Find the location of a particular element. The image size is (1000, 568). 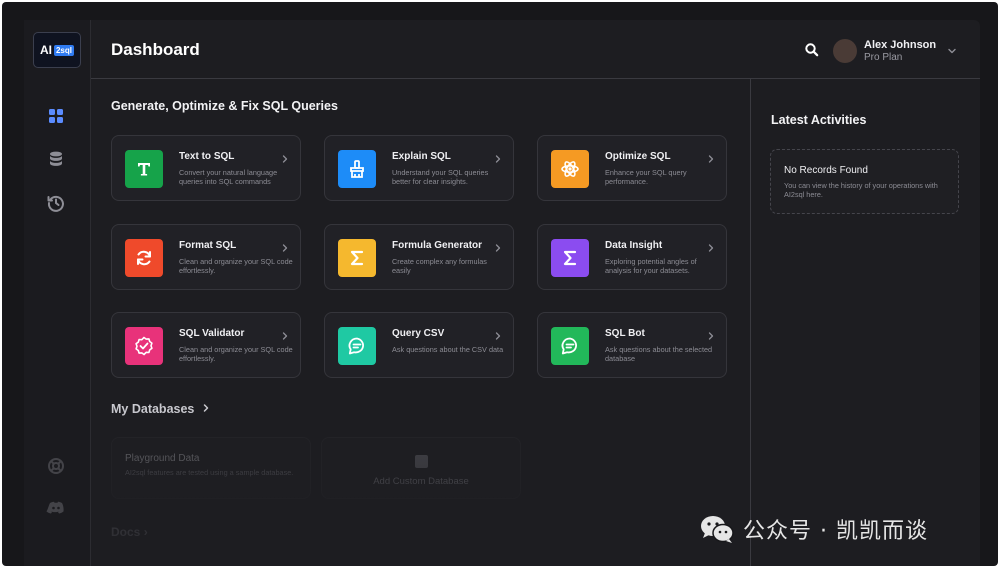

grid-icon is located at coordinates (56, 116).